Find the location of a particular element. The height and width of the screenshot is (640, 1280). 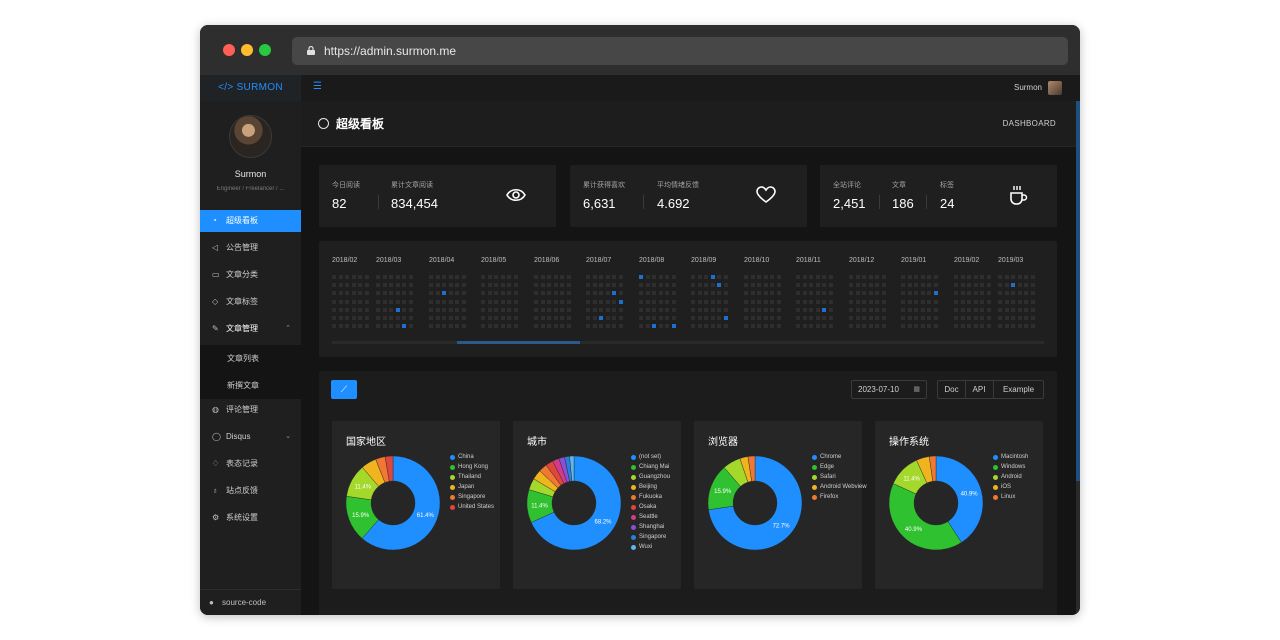

legend-item: Chrome is located at coordinates (839, 457).